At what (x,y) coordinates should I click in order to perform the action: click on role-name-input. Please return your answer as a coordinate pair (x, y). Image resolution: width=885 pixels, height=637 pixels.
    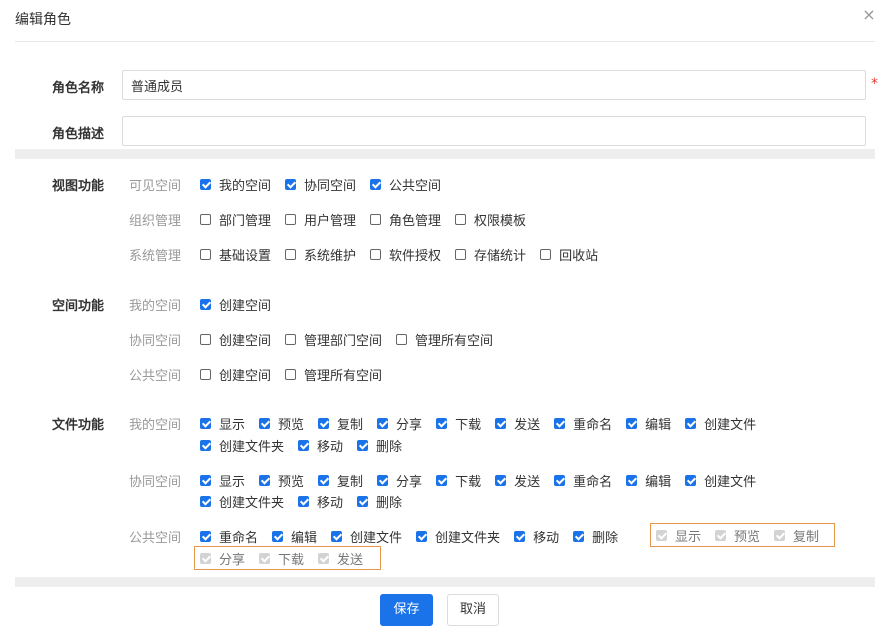
    Looking at the image, I should click on (494, 85).